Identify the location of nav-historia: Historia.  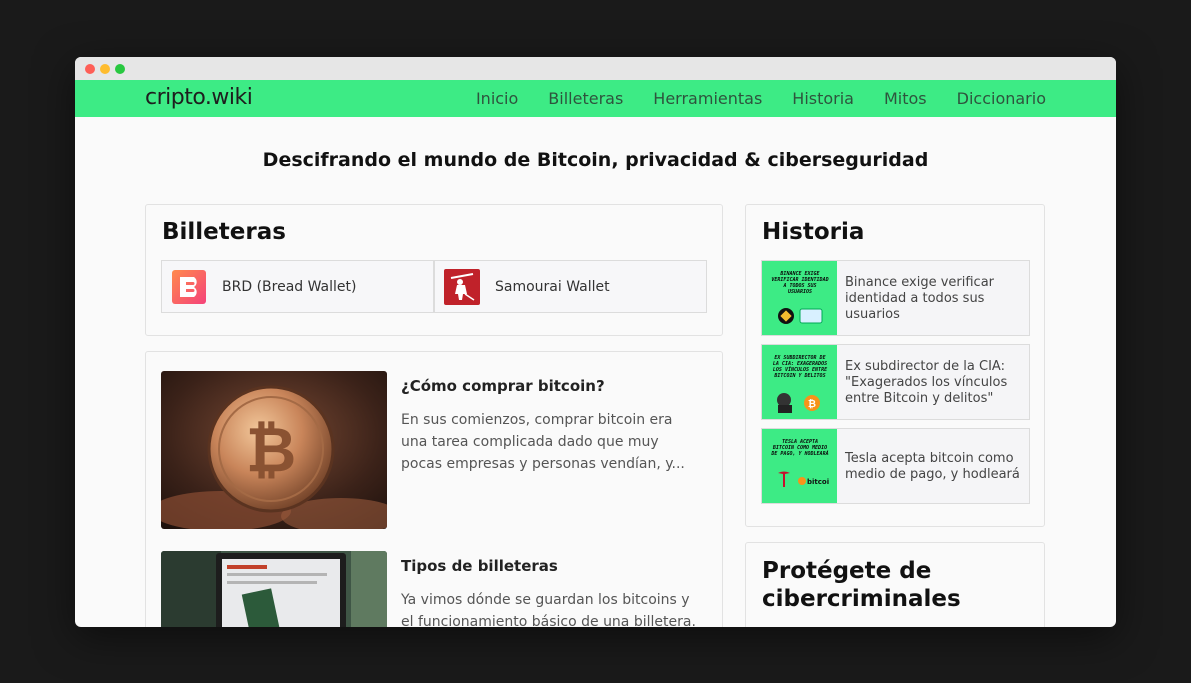
(823, 98).